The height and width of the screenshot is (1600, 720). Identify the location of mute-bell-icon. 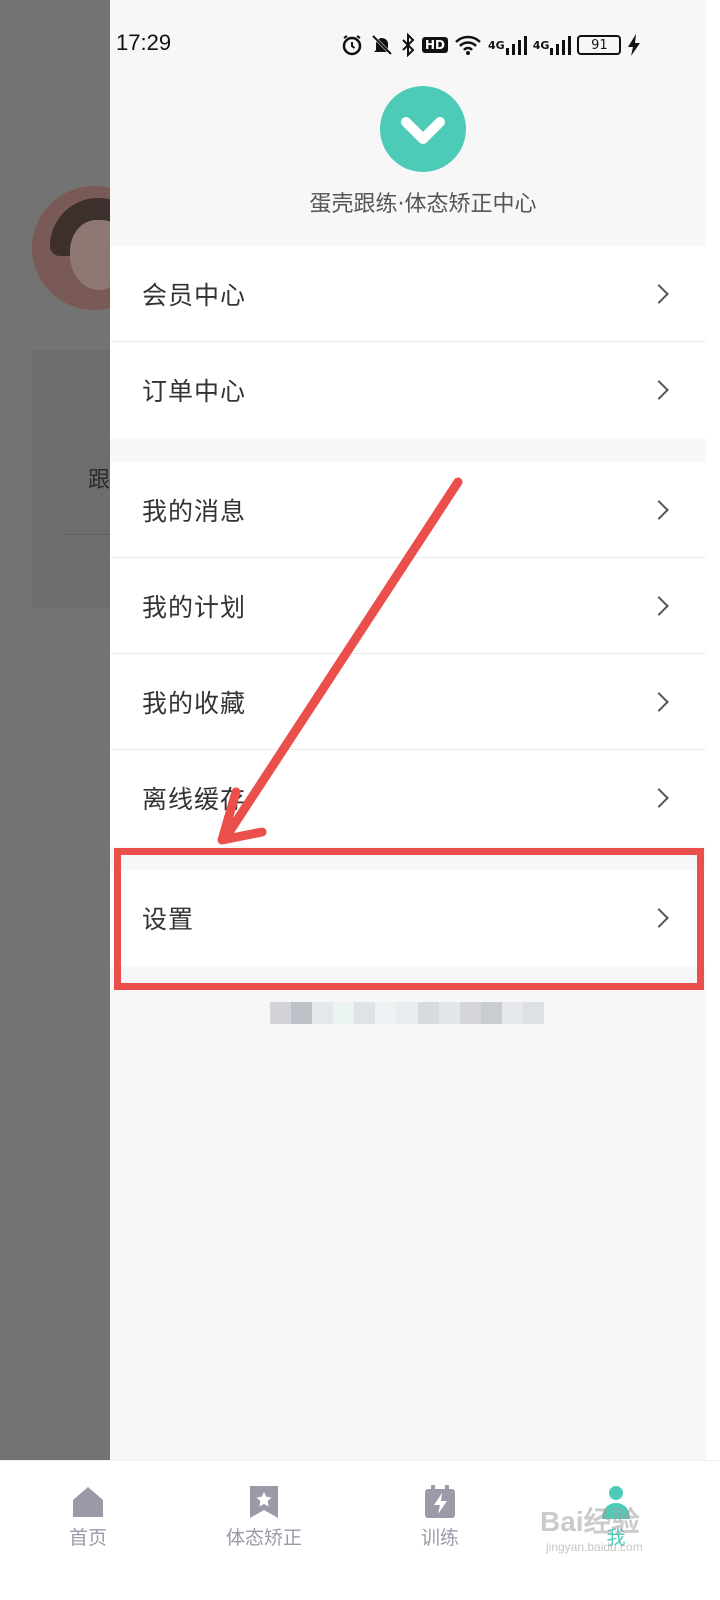
(382, 45).